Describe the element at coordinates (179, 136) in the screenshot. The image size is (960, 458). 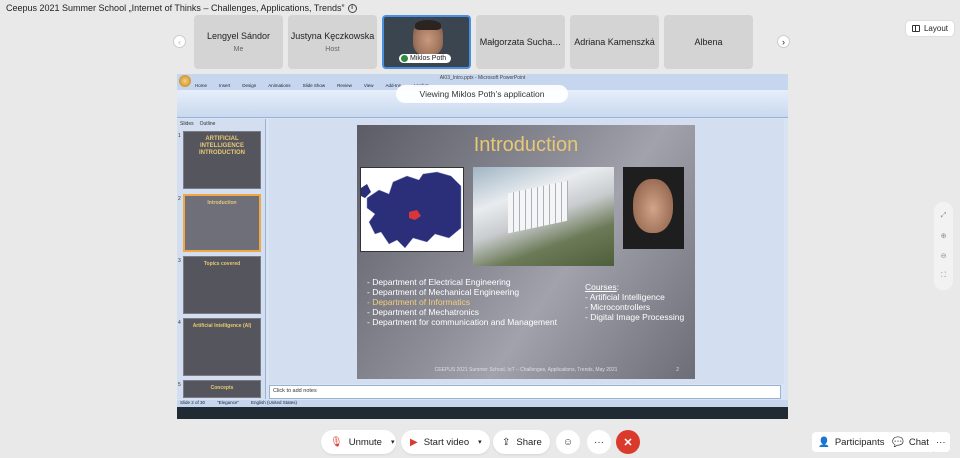
I see `thumbnail-number: 1` at that location.